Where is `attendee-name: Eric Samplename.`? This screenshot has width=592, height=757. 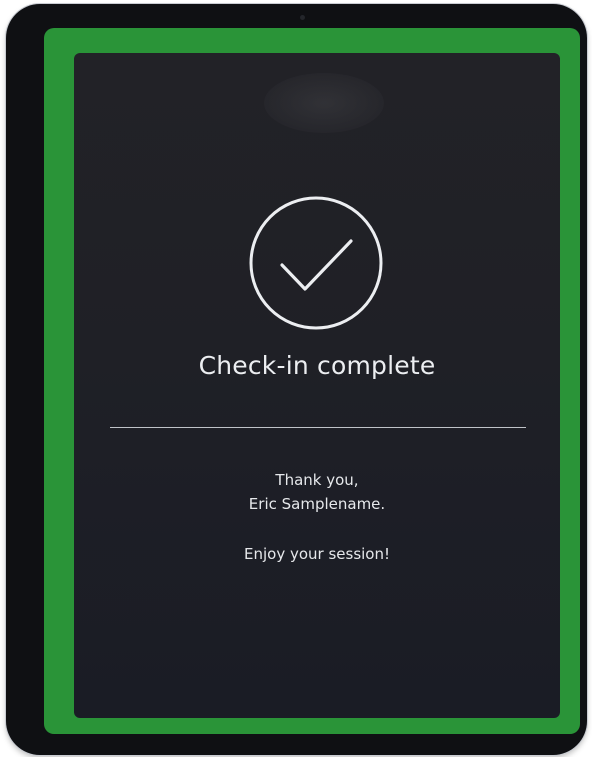 attendee-name: Eric Samplename. is located at coordinates (317, 504).